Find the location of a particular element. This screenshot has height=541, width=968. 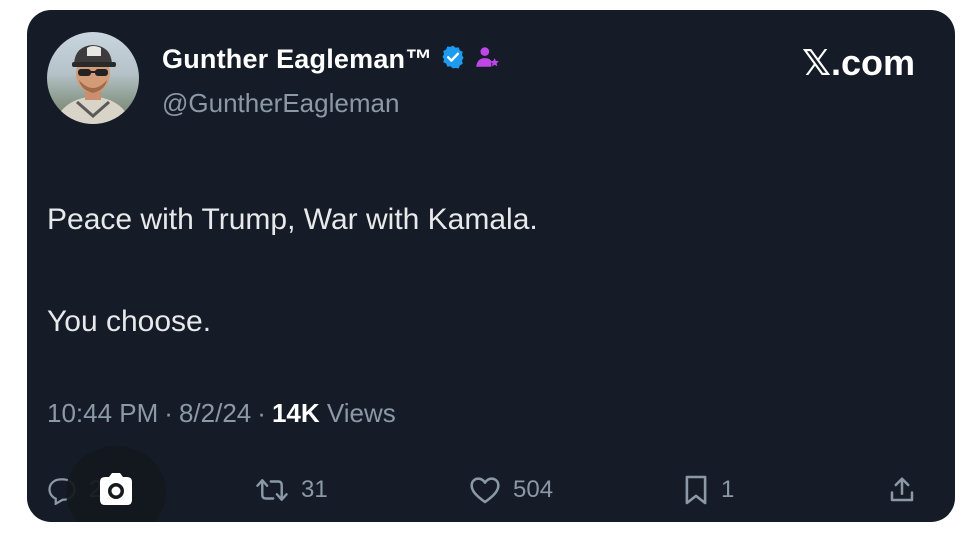

tweet-metadata: 10:44 PM · 8/2/24 · 14K Views is located at coordinates (221, 413).